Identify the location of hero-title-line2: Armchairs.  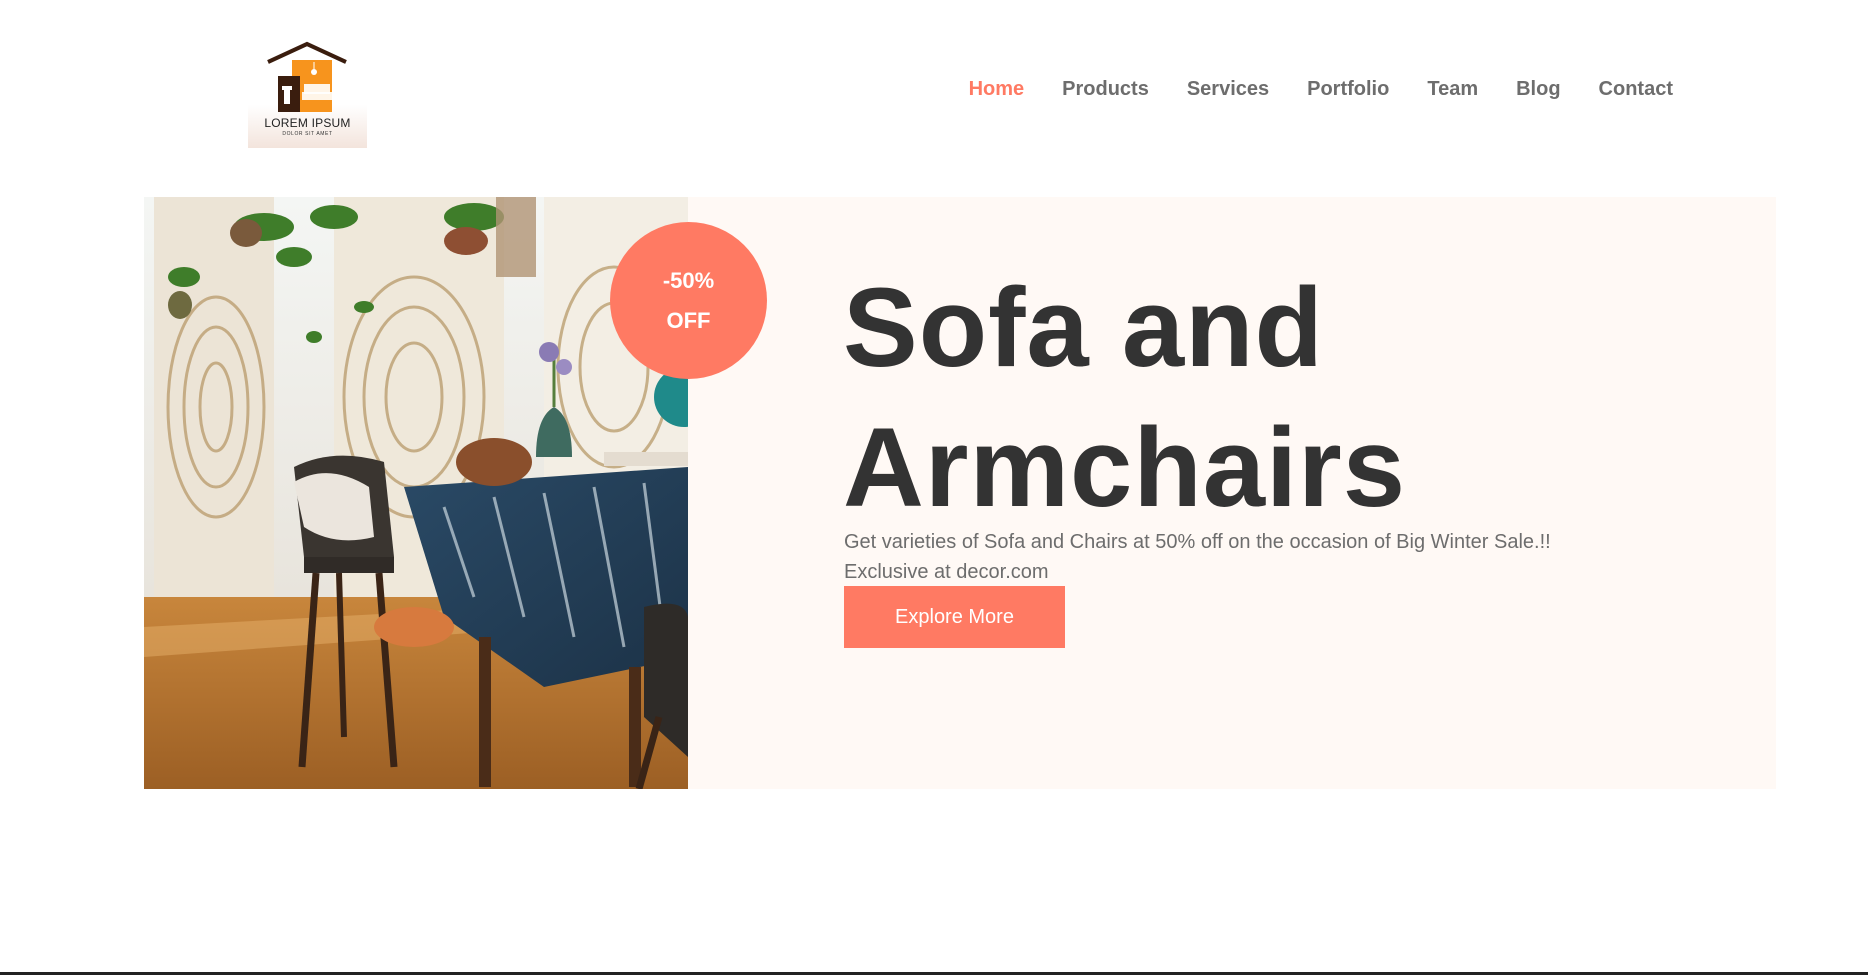
(1125, 467).